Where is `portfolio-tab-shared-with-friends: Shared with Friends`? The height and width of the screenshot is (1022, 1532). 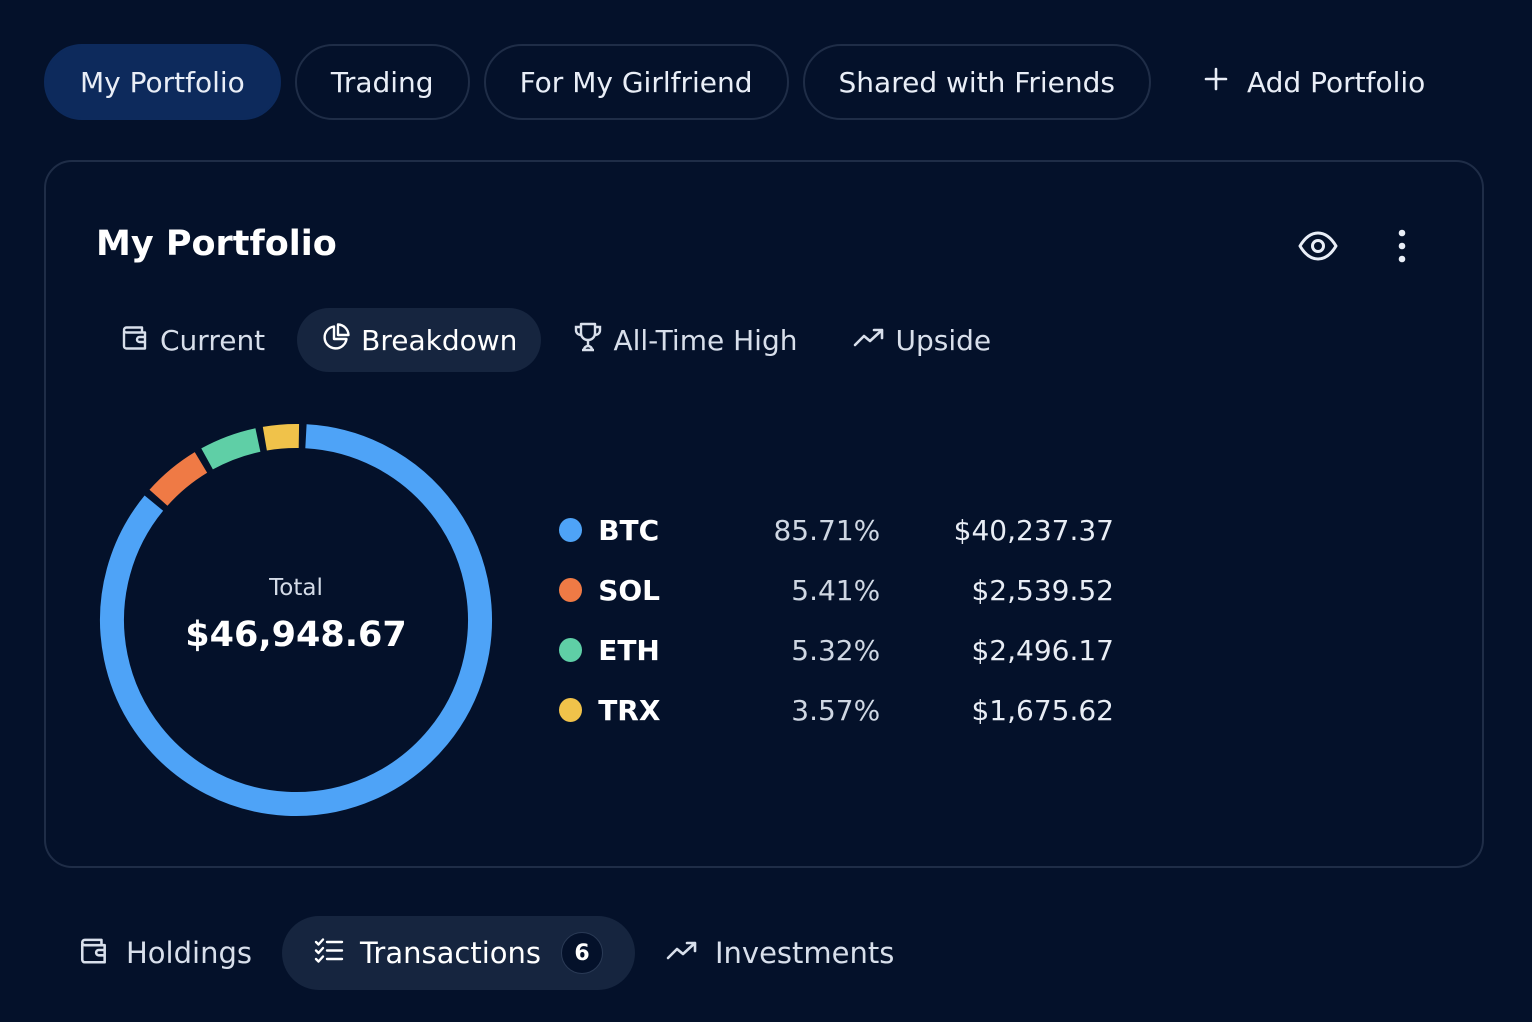 portfolio-tab-shared-with-friends: Shared with Friends is located at coordinates (976, 82).